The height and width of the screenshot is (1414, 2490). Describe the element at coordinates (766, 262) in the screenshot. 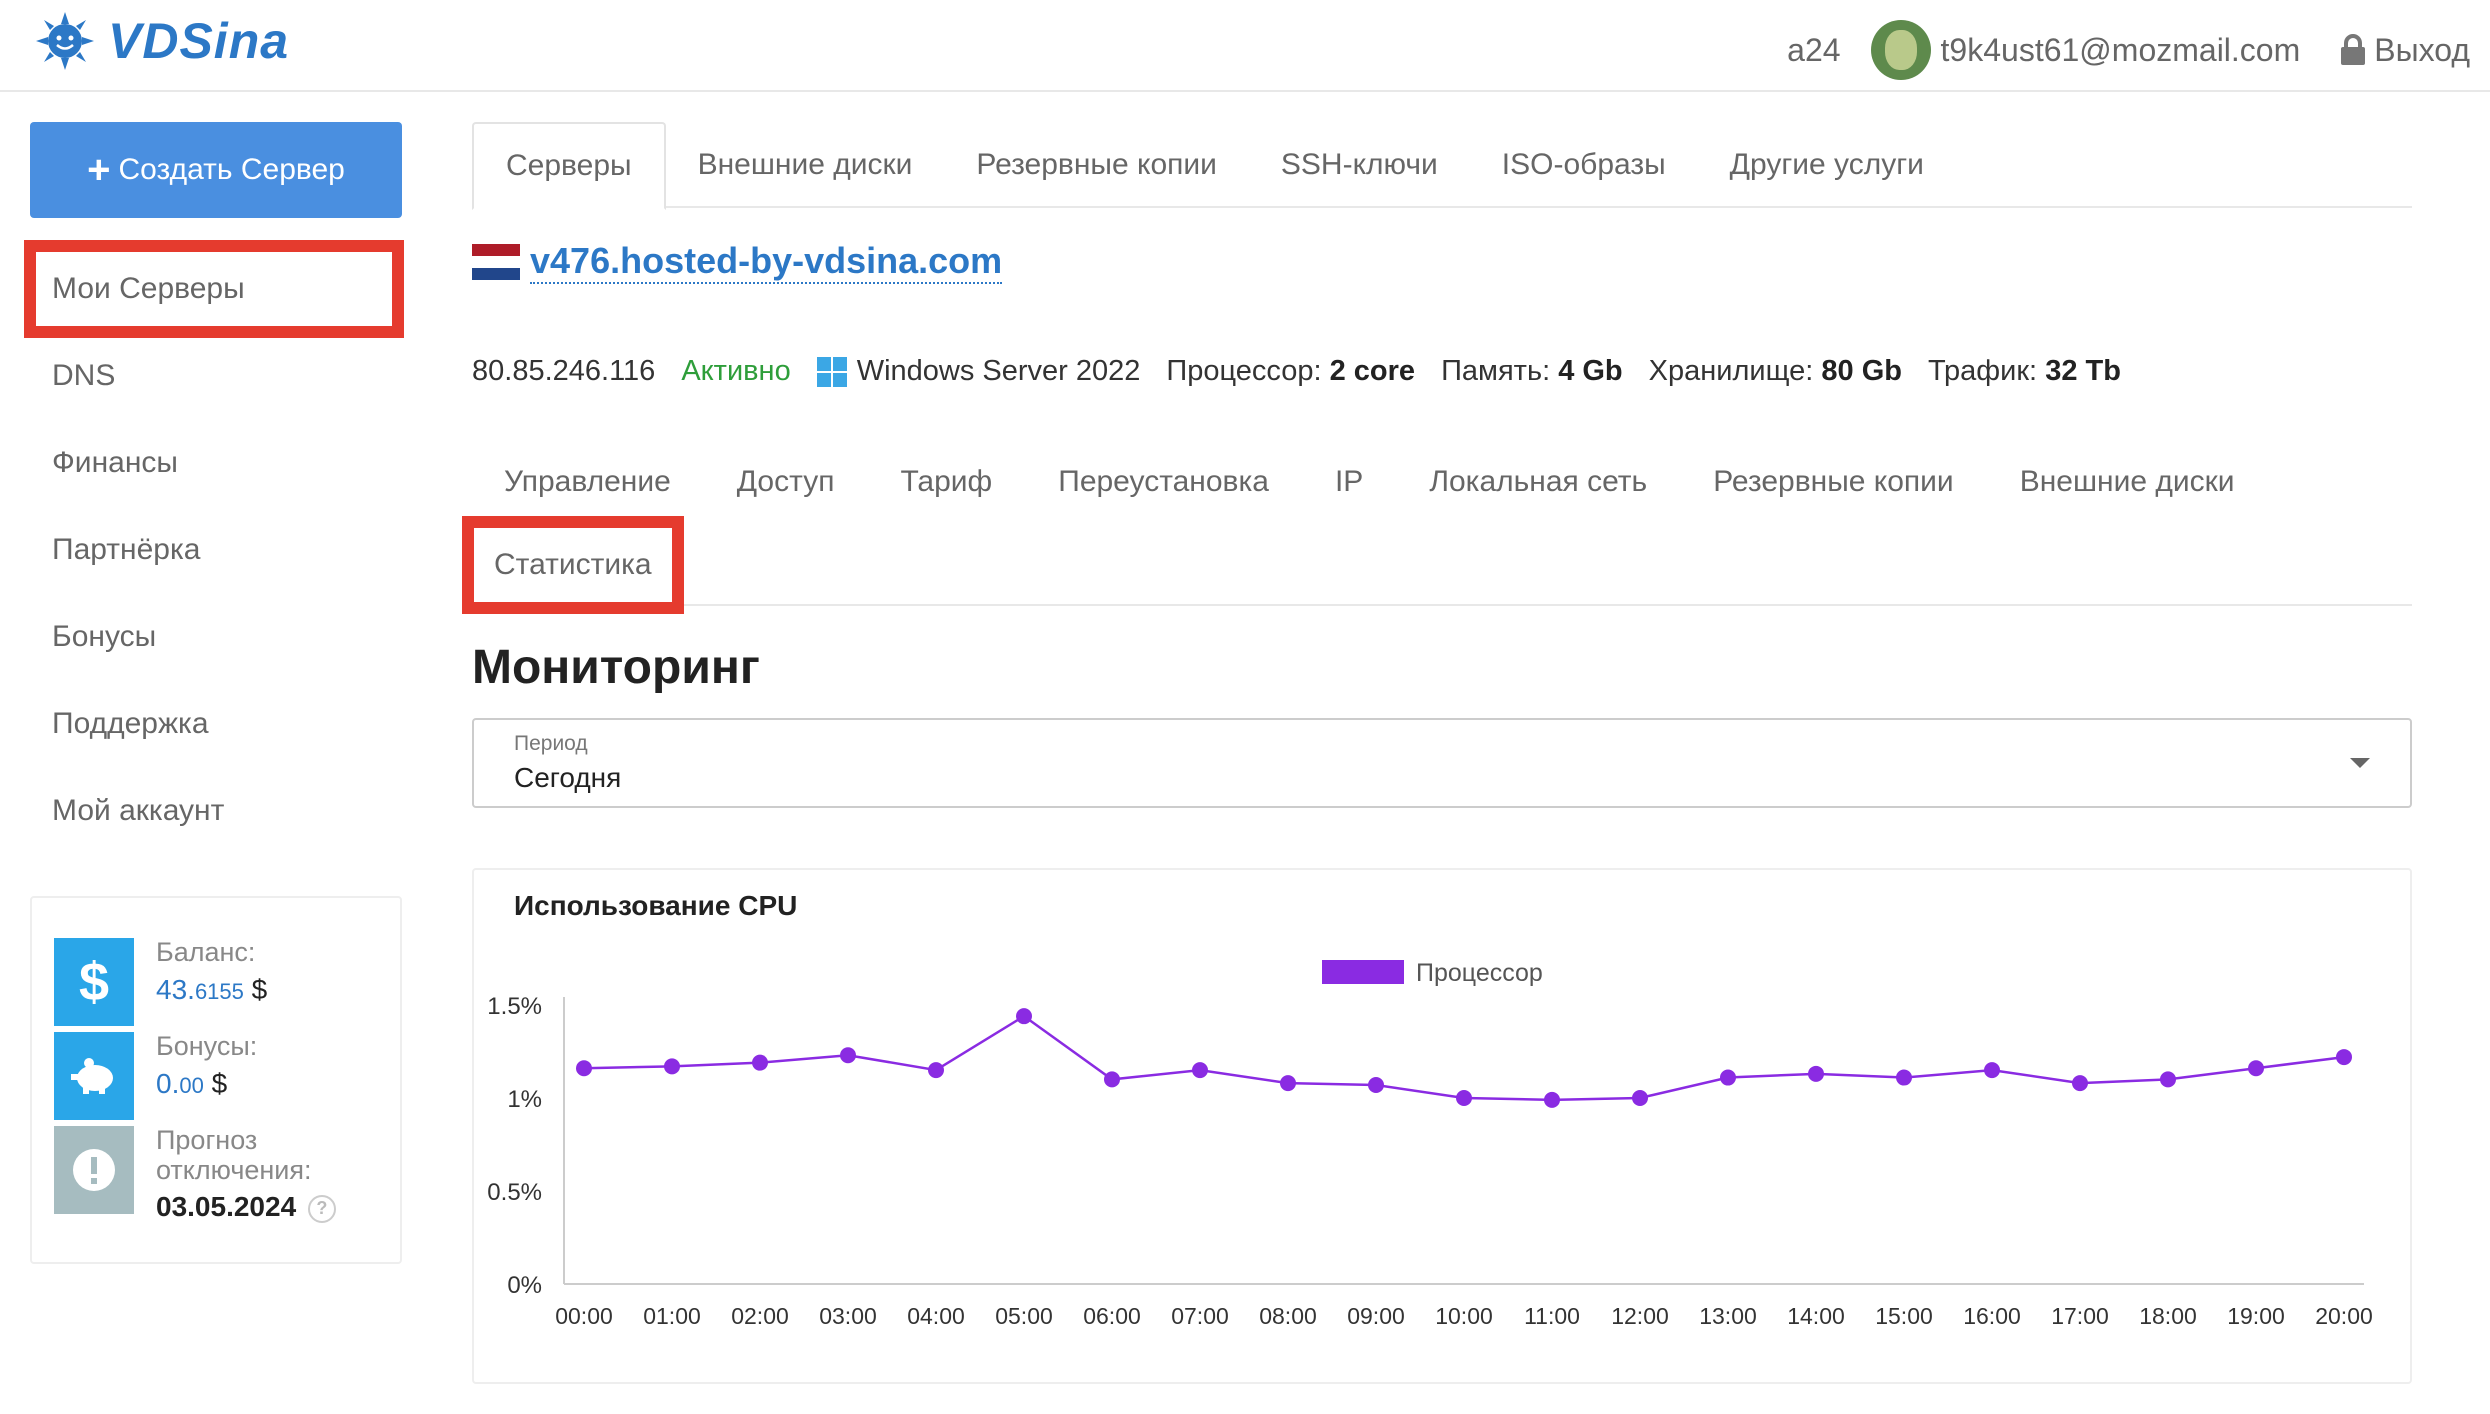

I see `server-hostname-link: v476.hosted-by-vdsina.com` at that location.